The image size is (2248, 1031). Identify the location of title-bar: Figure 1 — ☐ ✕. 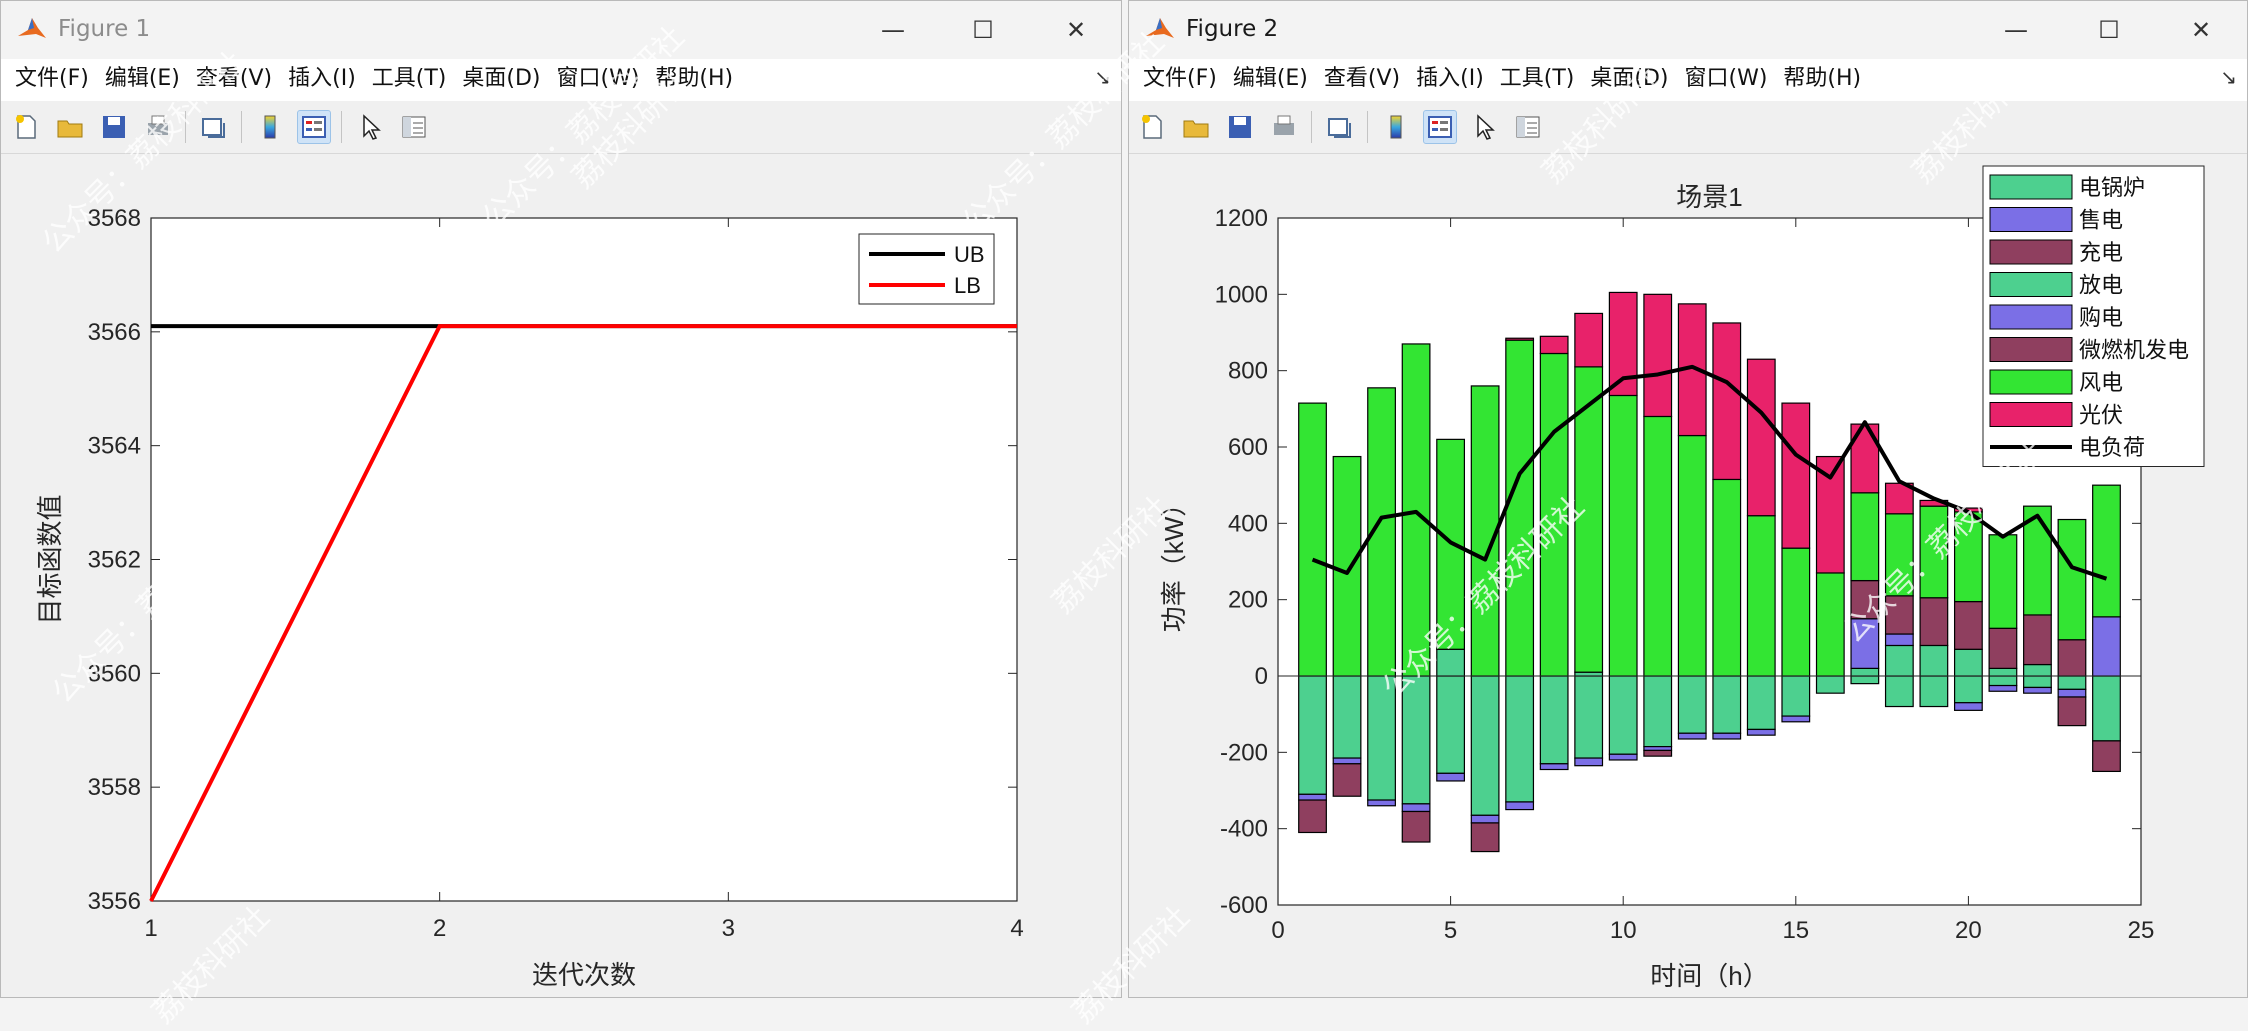
(561, 30).